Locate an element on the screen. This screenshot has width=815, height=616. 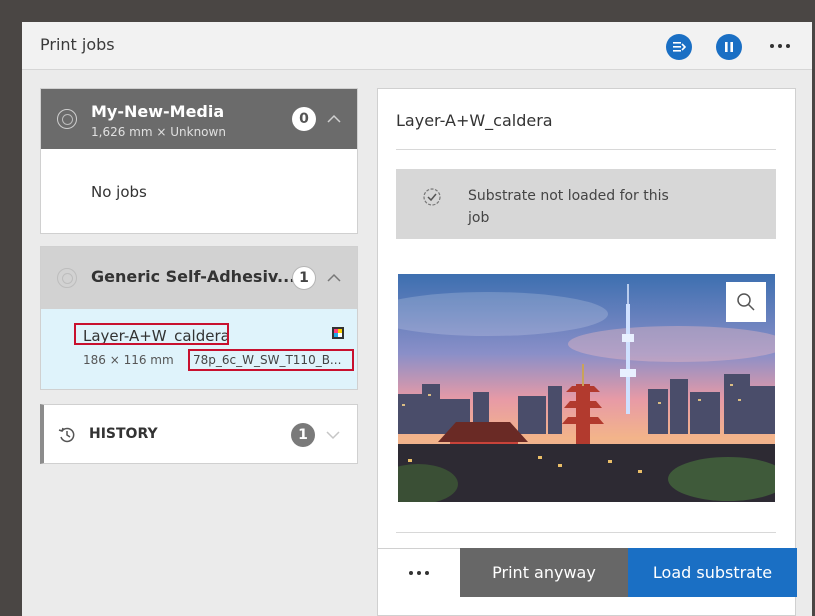
warning-text: Substrate not loaded for this job is located at coordinates (568, 207).